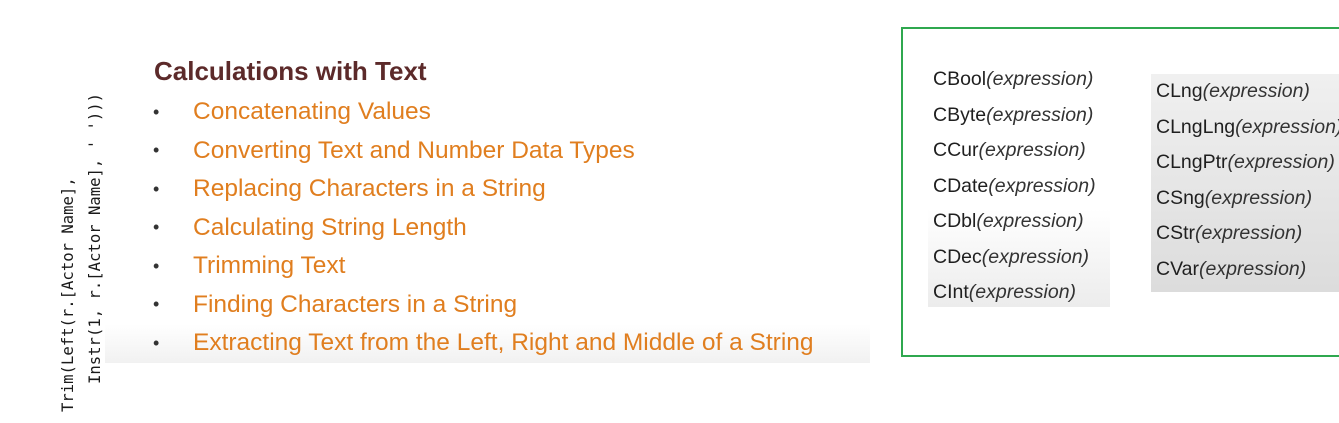 Image resolution: width=1339 pixels, height=423 pixels. Describe the element at coordinates (330, 227) in the screenshot. I see `bullet-text: Calculating String Length` at that location.